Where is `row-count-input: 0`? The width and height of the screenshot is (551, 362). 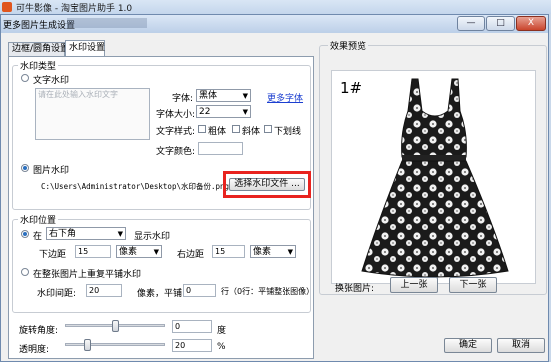 row-count-input: 0 is located at coordinates (199, 290).